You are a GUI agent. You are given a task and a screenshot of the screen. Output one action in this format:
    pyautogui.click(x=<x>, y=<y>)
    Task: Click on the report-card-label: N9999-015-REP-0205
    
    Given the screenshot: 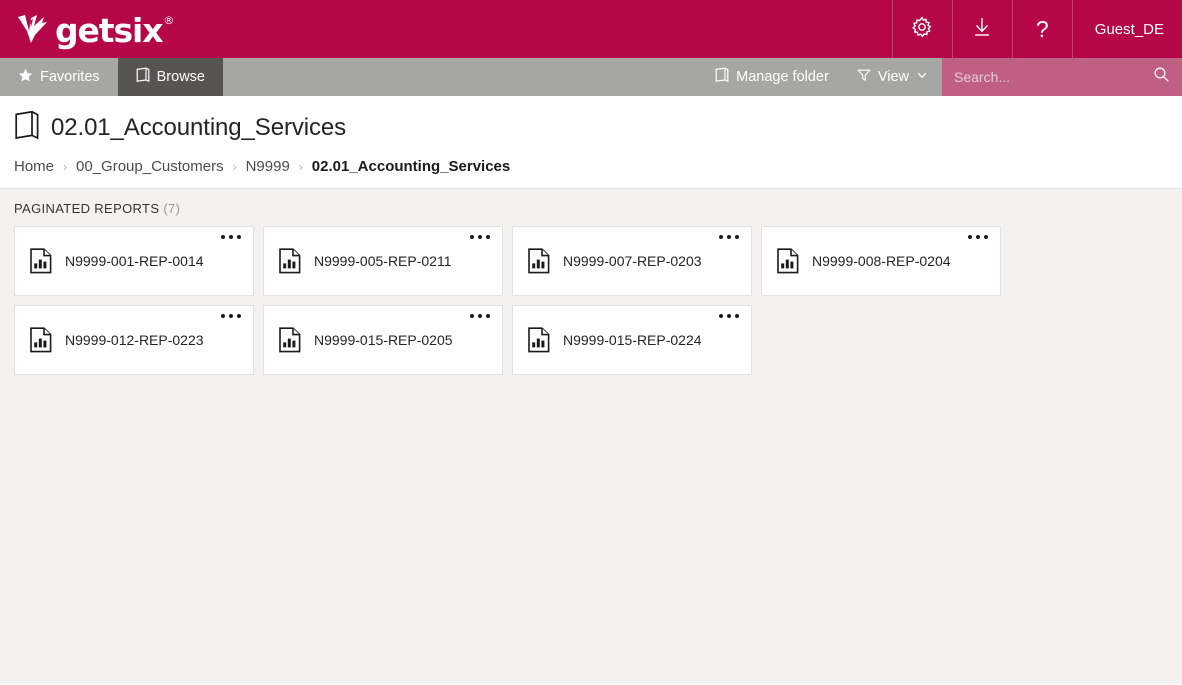 What is the action you would take?
    pyautogui.click(x=383, y=340)
    